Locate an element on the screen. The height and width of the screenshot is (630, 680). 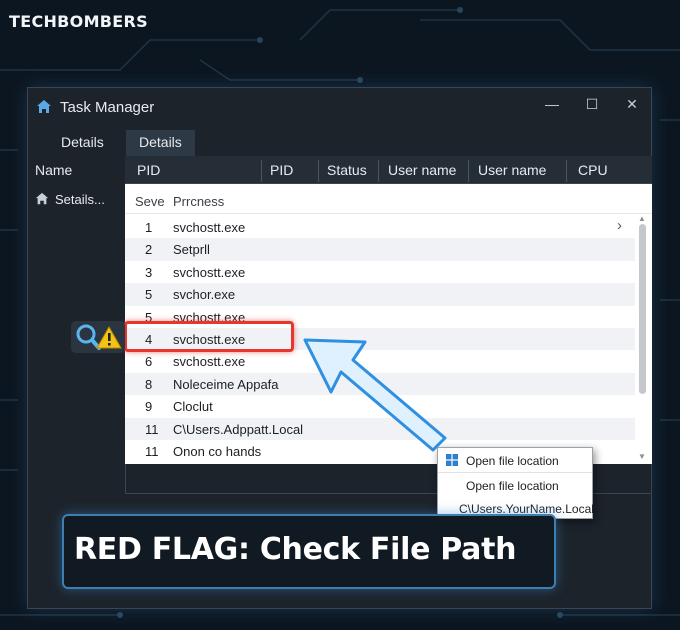
column-cpu: CPU is located at coordinates (593, 170).